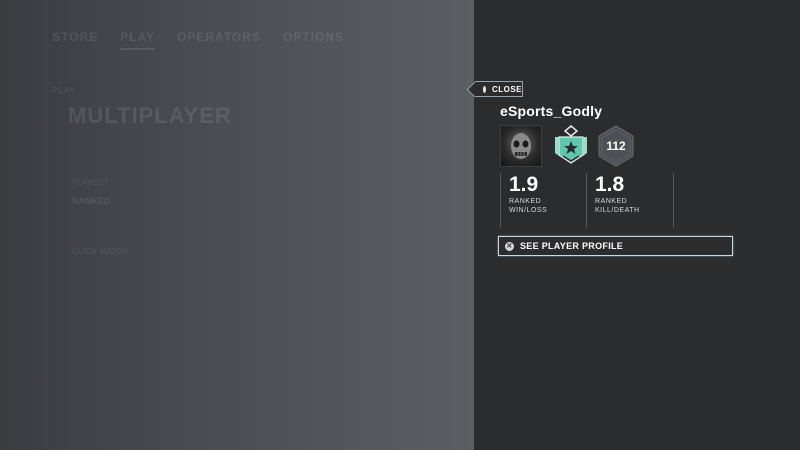  What do you see at coordinates (138, 40) in the screenshot?
I see `nav-item-play: PLAY` at bounding box center [138, 40].